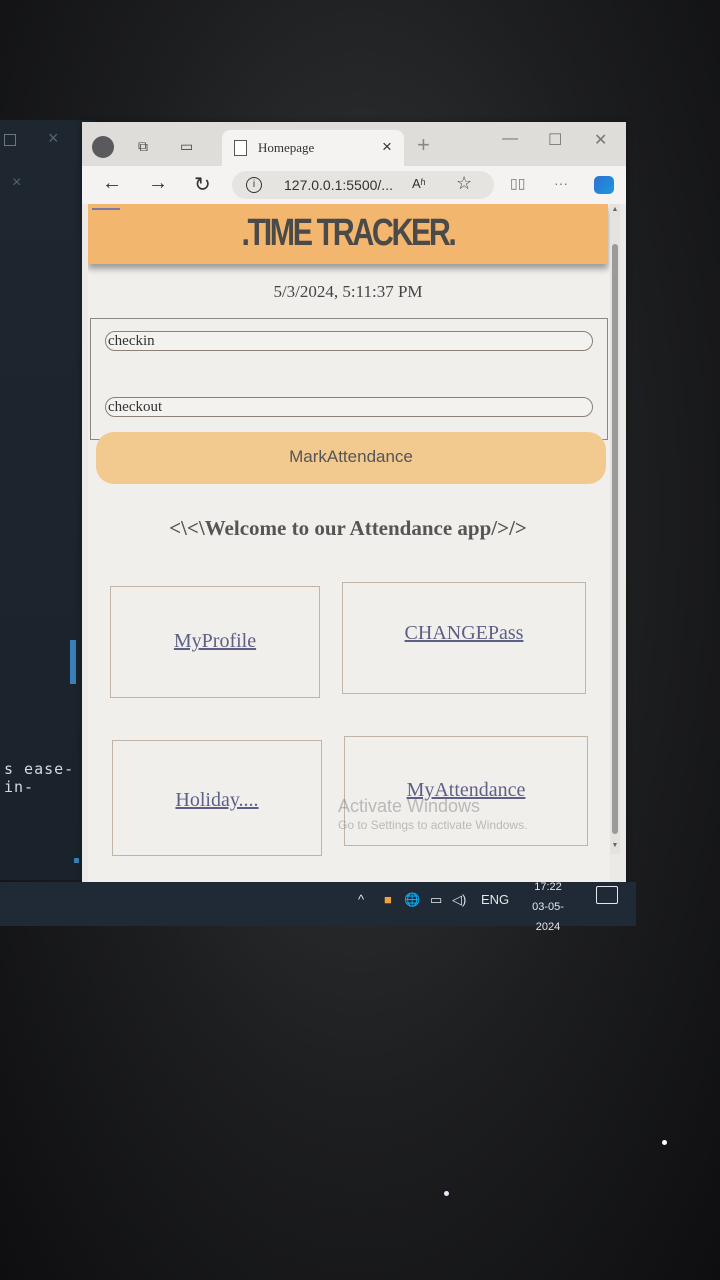  What do you see at coordinates (103, 147) in the screenshot?
I see `profile-avatar` at bounding box center [103, 147].